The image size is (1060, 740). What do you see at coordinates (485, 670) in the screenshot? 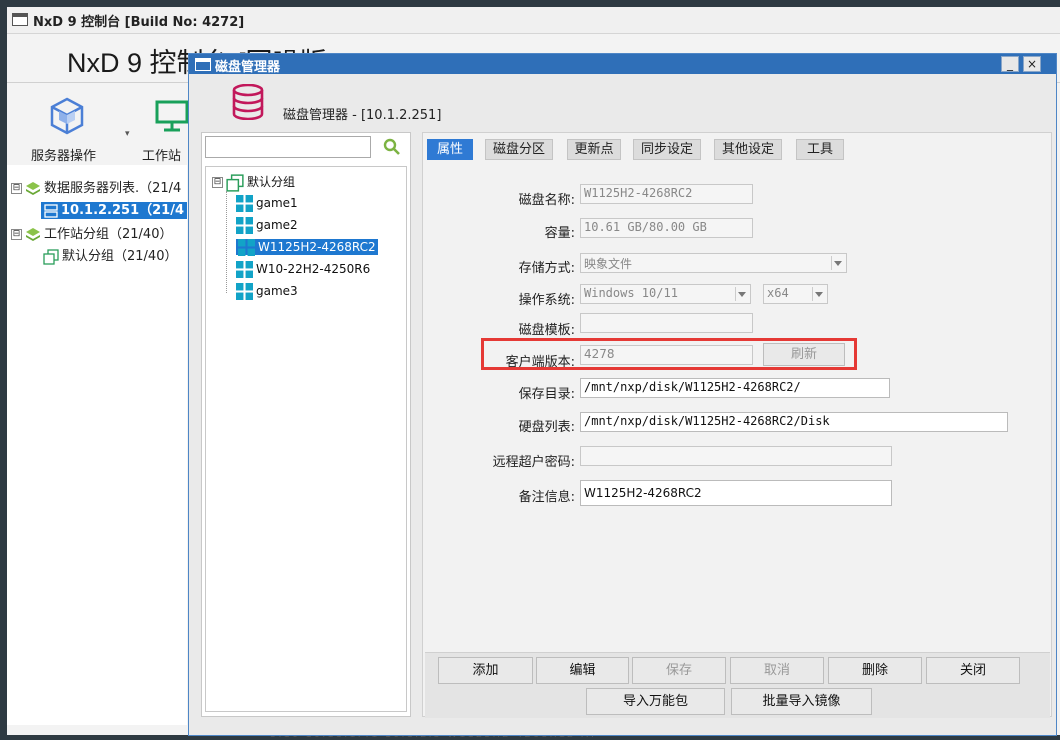
I see `add-button: 添加` at bounding box center [485, 670].